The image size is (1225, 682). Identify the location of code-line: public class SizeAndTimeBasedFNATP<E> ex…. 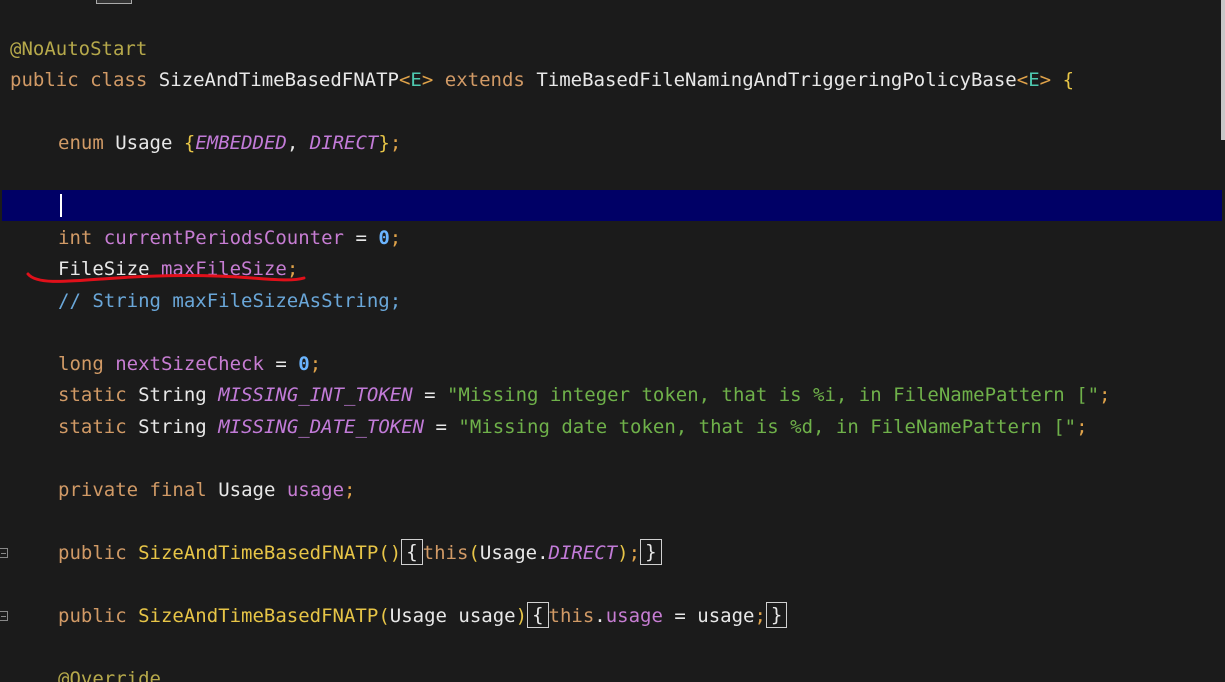
(611, 80).